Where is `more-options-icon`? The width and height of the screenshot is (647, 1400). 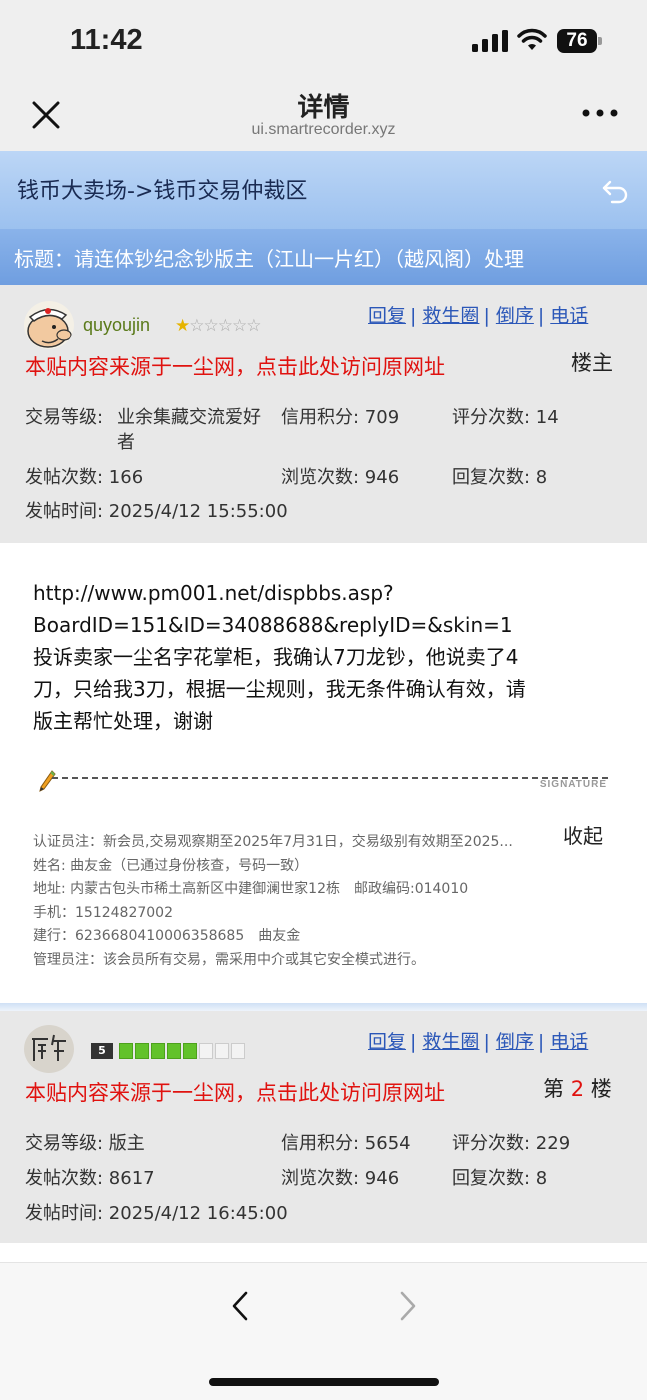 more-options-icon is located at coordinates (600, 113).